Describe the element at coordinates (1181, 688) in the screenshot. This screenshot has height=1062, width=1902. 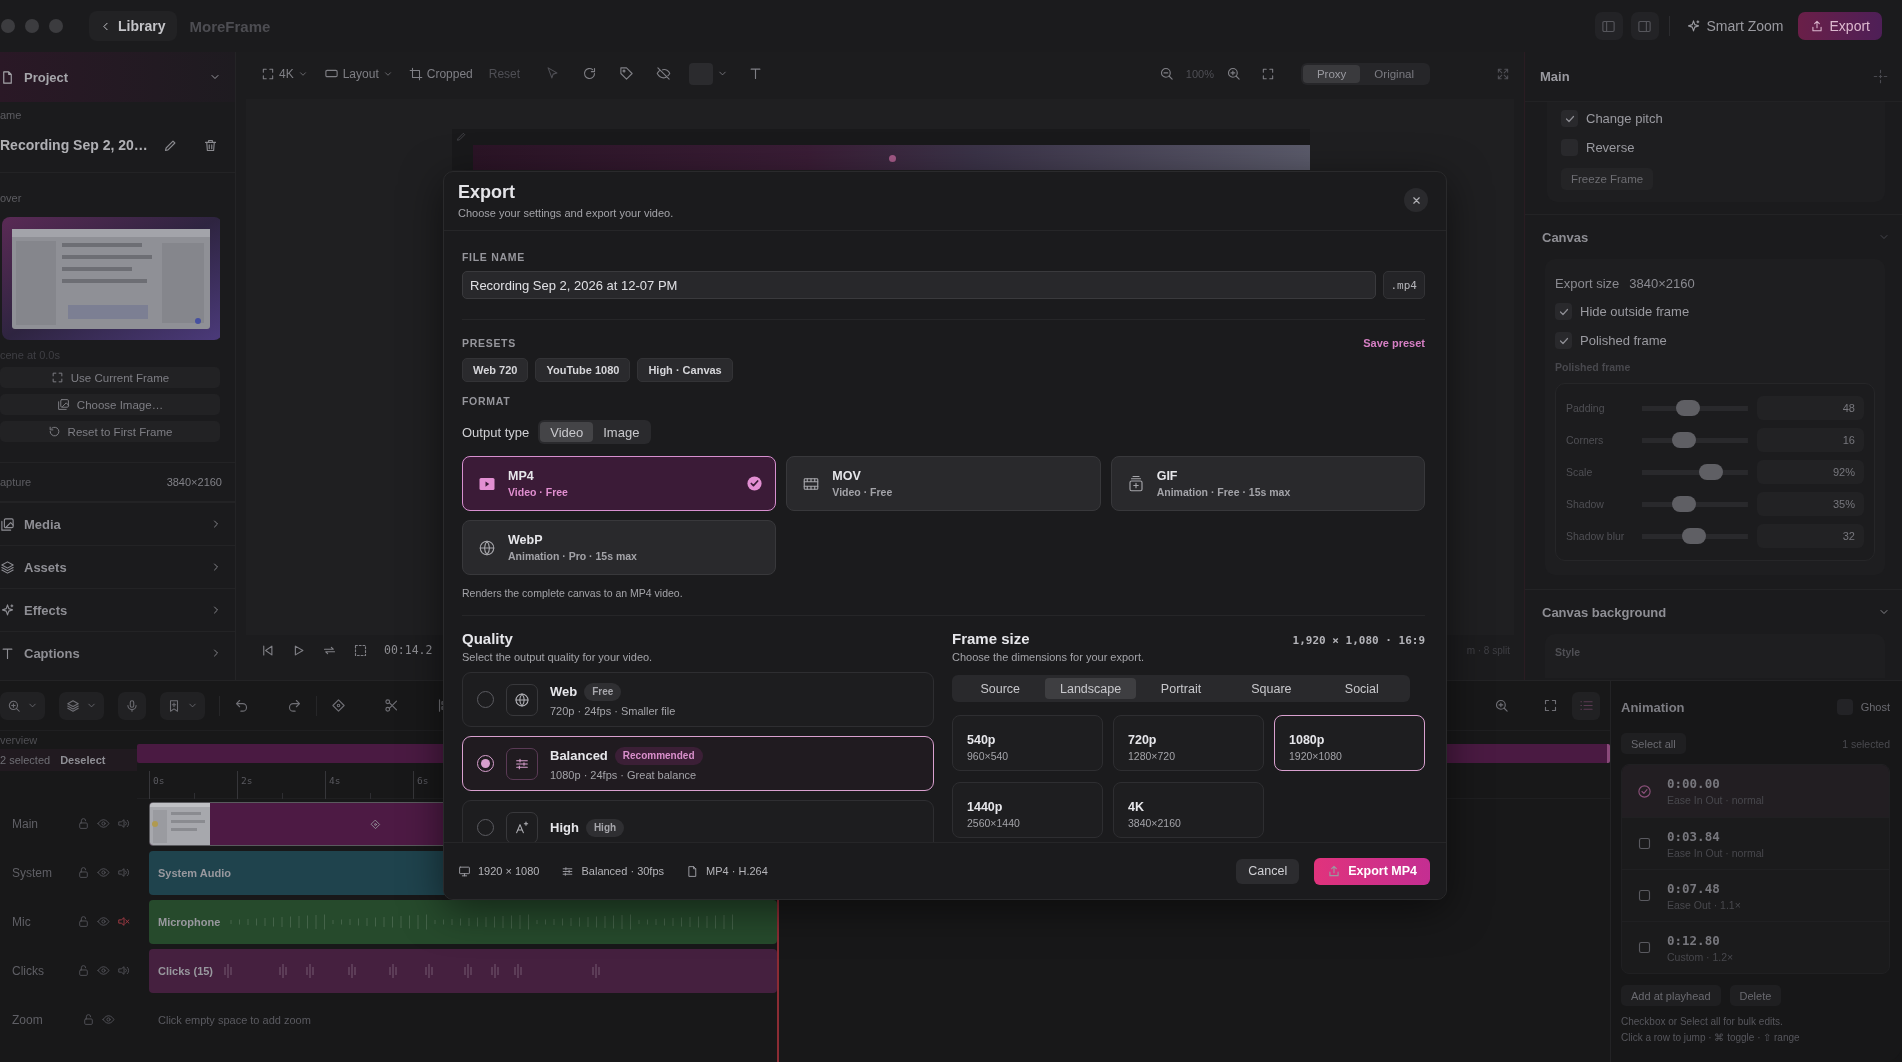
I see `orientation-tab: Portrait` at that location.